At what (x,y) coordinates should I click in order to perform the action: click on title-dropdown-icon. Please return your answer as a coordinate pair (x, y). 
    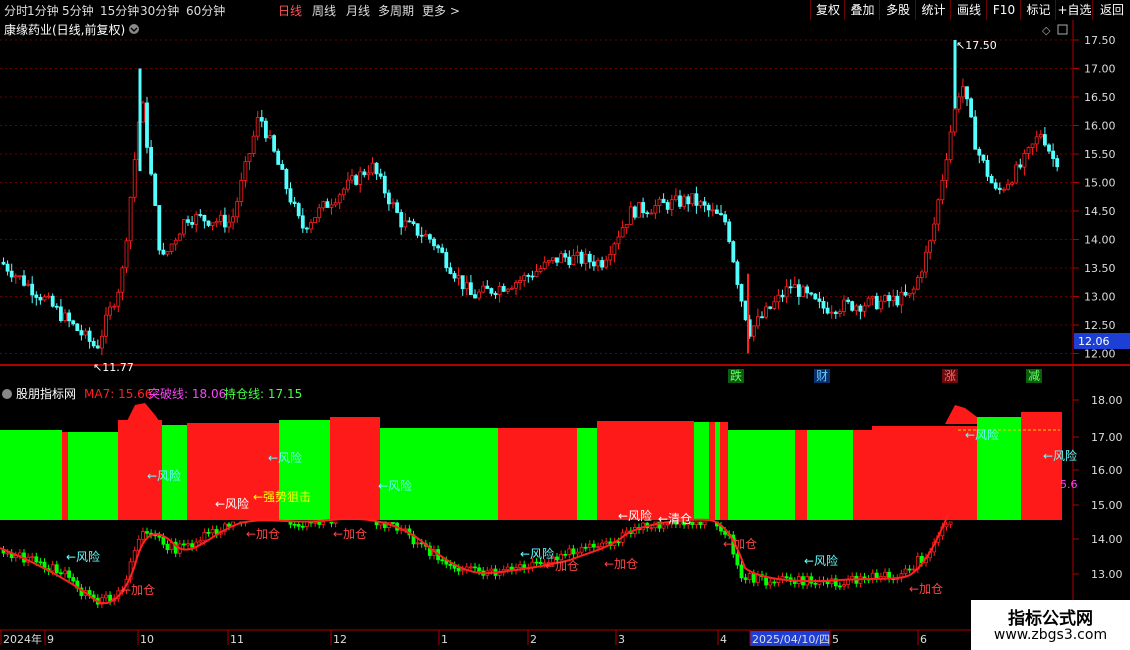
    Looking at the image, I should click on (134, 29).